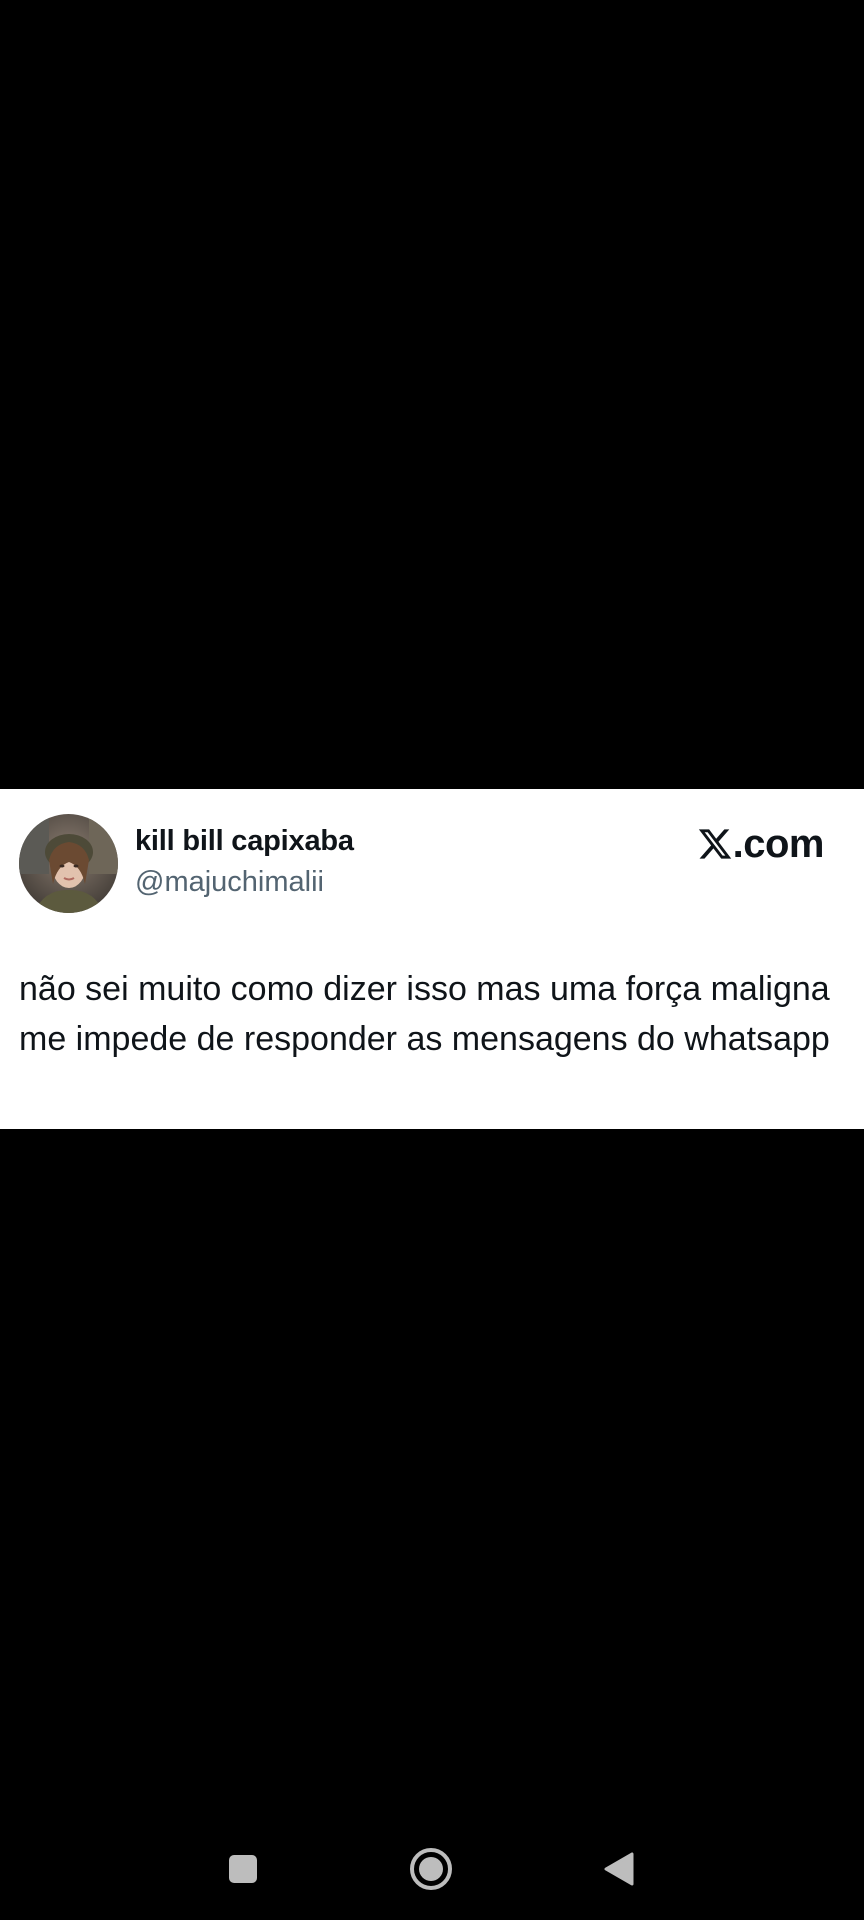 The height and width of the screenshot is (1920, 864). I want to click on triangle-back-icon, so click(619, 1869).